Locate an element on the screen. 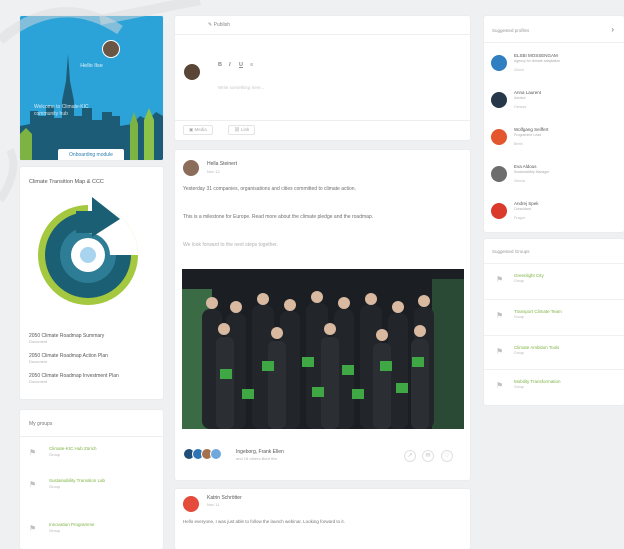 The image size is (624, 549). card-title: My groups is located at coordinates (41, 424).